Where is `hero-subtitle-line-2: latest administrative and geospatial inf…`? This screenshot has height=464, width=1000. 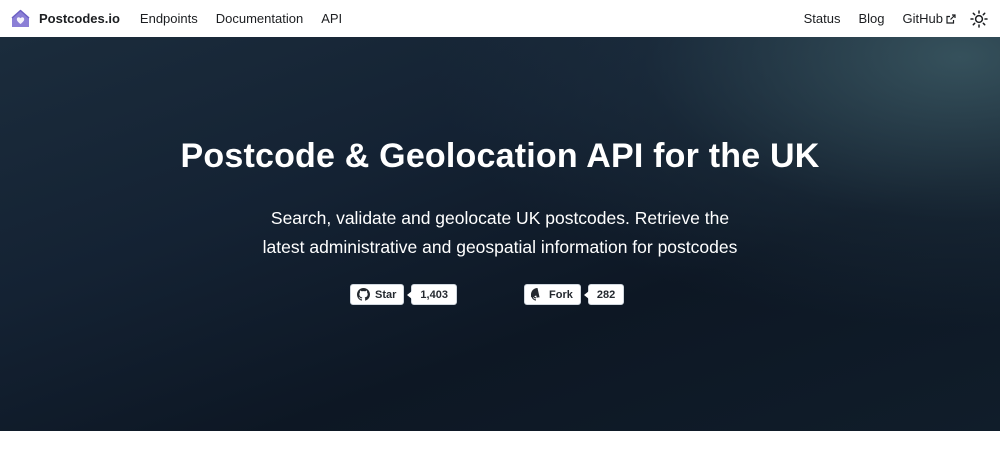
hero-subtitle-line-2: latest administrative and geospatial inf… is located at coordinates (500, 247).